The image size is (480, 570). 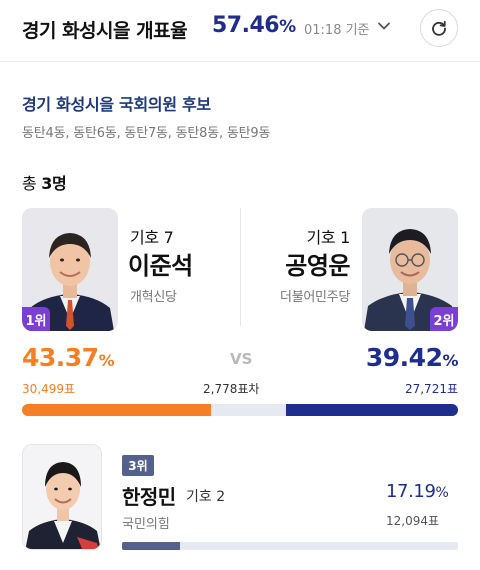 What do you see at coordinates (49, 389) in the screenshot?
I see `candidate-1-votes: 30,499표` at bounding box center [49, 389].